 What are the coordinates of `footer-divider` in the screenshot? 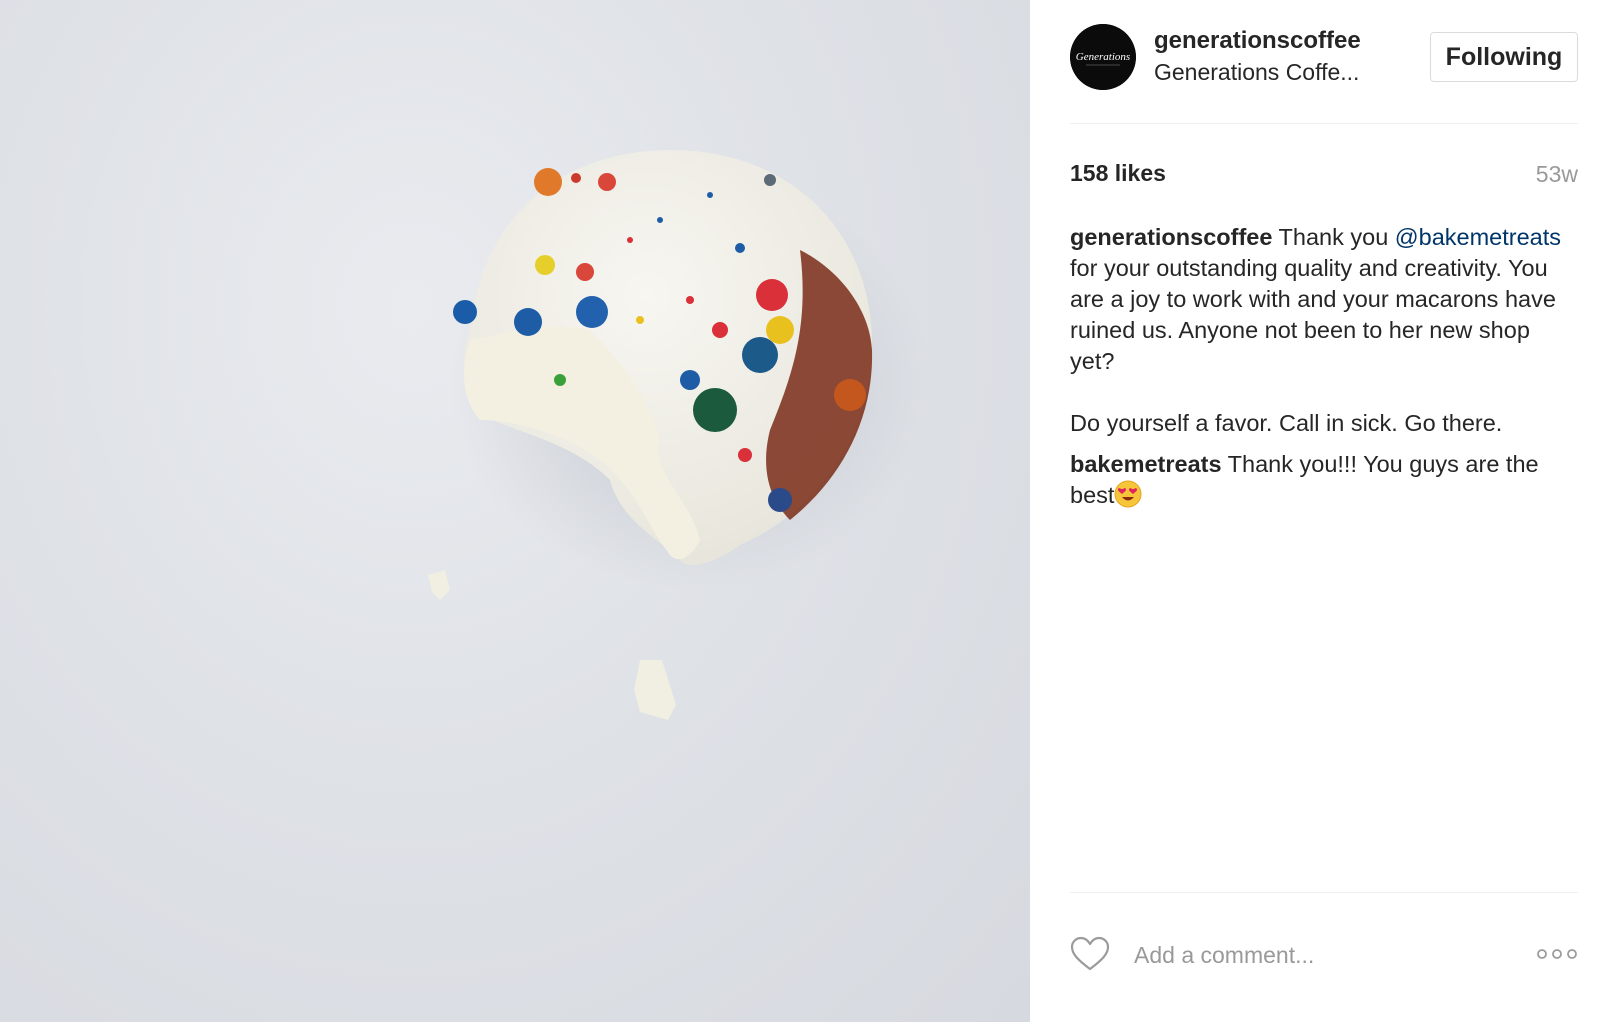 It's located at (1324, 892).